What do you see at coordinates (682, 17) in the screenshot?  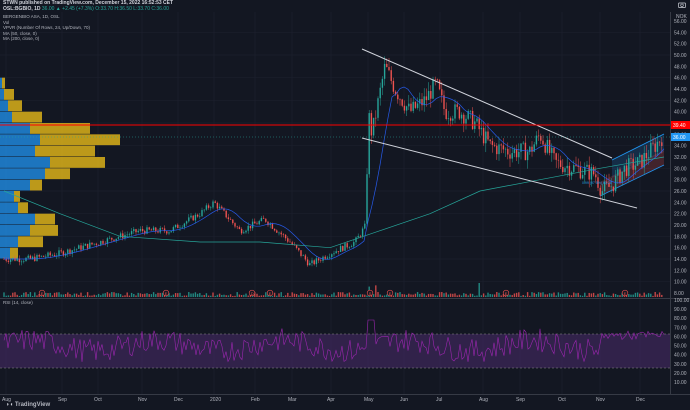 I see `currency-label: NOK` at bounding box center [682, 17].